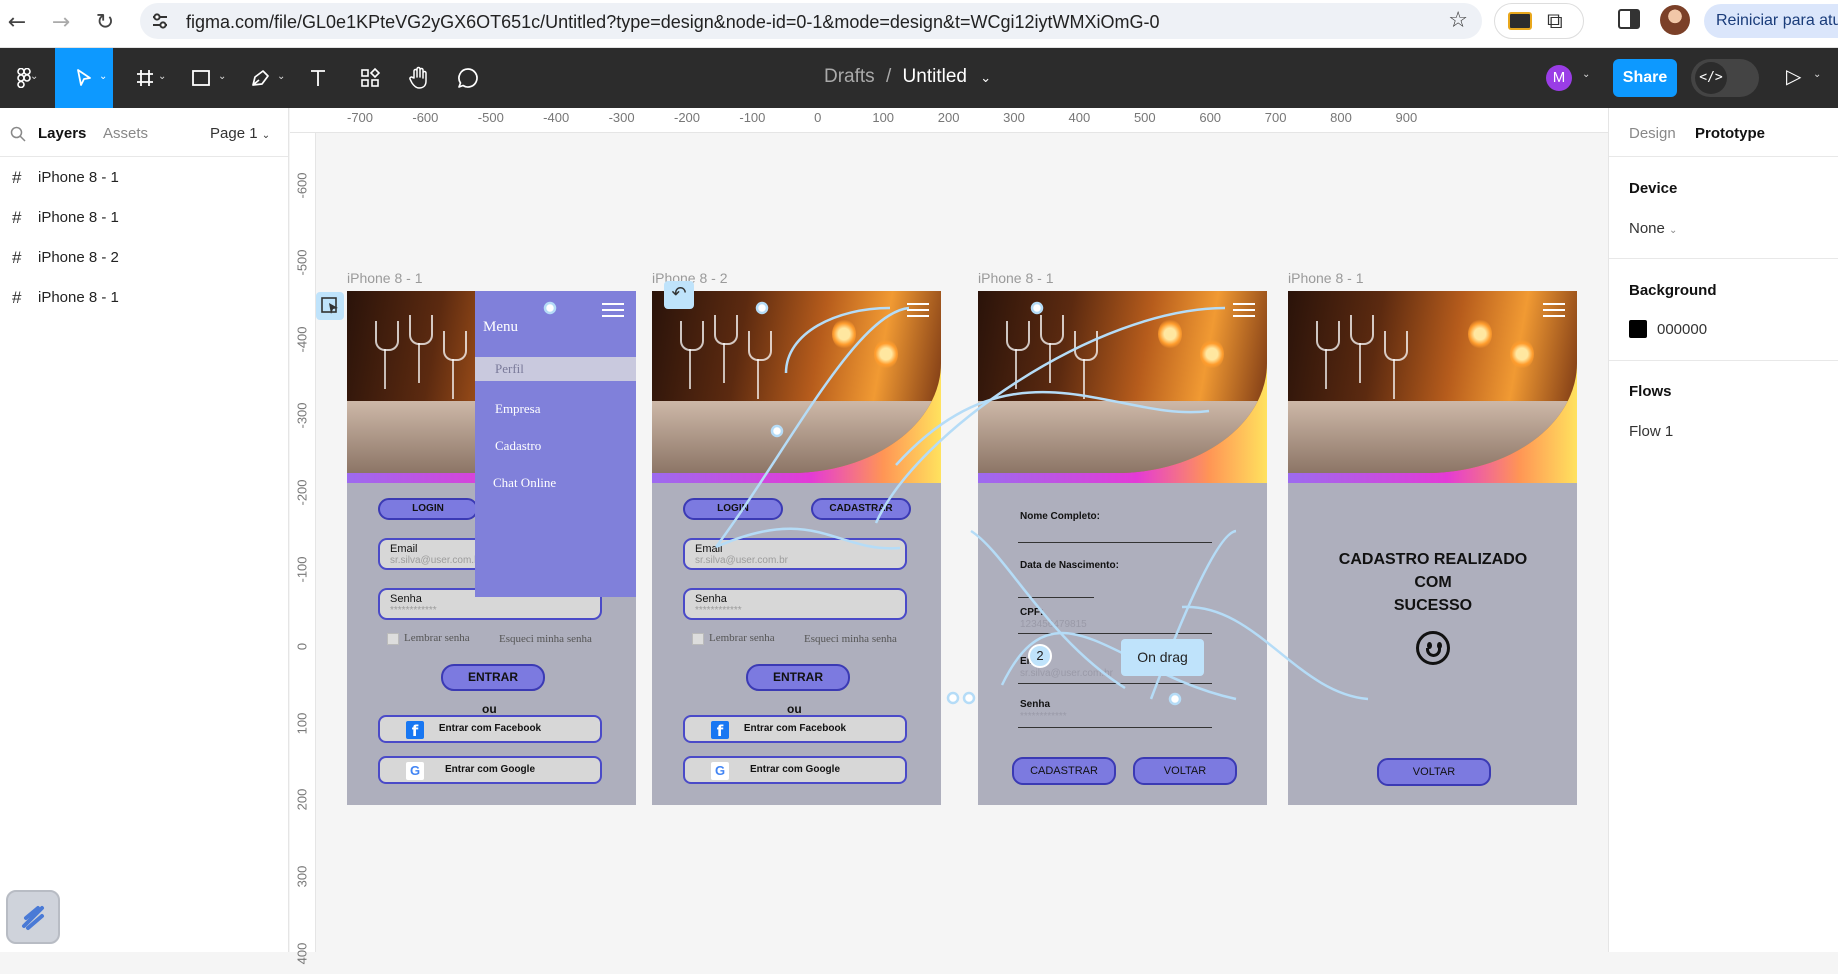  Describe the element at coordinates (17, 23) in the screenshot. I see `back-arrow-icon: ←` at that location.